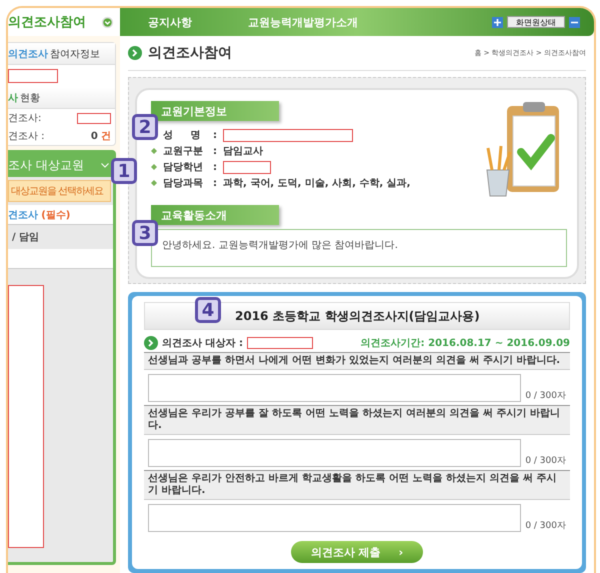 This screenshot has width=600, height=573. Describe the element at coordinates (215, 111) in the screenshot. I see `section-title: 교원기본정보` at that location.